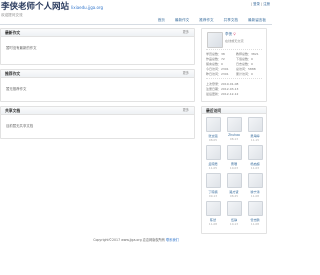 The width and height of the screenshot is (320, 275). I want to click on user-name: 李侠♀, so click(230, 34).